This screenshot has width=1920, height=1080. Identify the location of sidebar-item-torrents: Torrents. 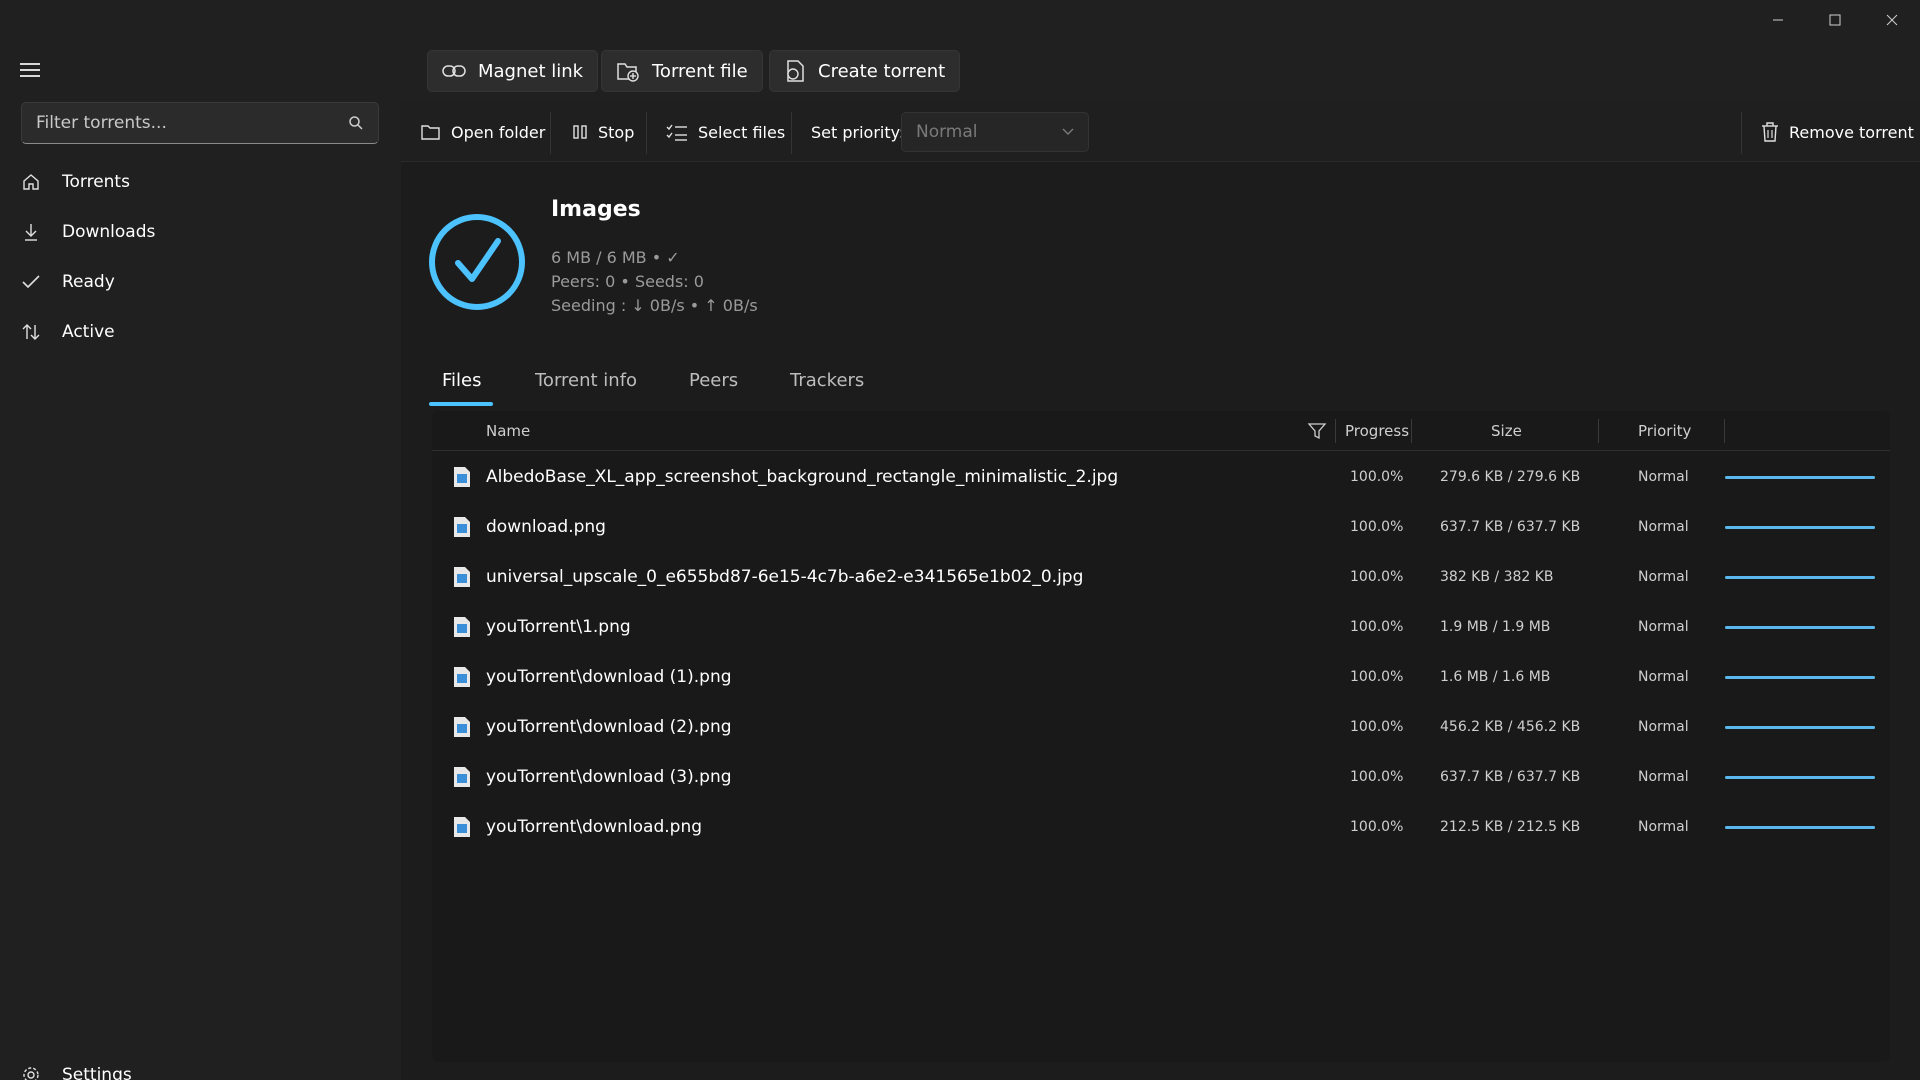
(195, 182).